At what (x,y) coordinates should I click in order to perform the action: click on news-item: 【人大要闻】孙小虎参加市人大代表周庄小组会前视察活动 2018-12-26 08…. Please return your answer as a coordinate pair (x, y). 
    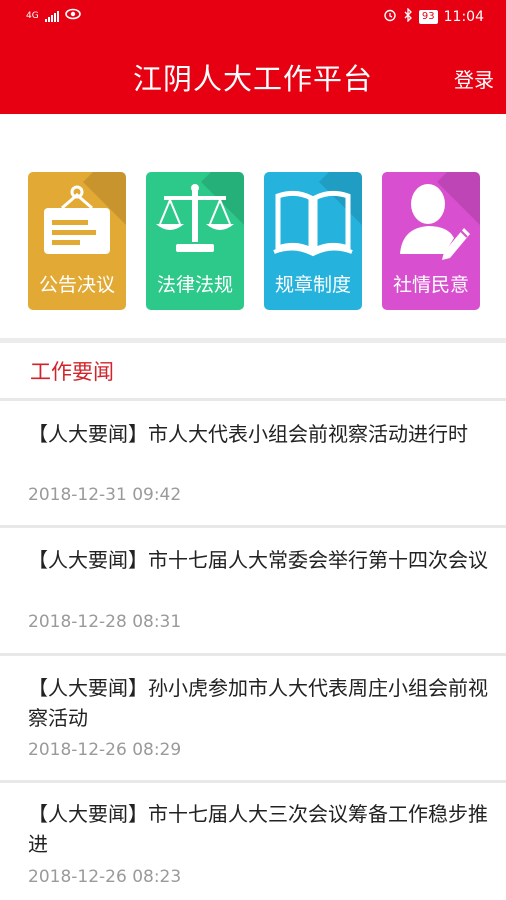
    Looking at the image, I should click on (253, 718).